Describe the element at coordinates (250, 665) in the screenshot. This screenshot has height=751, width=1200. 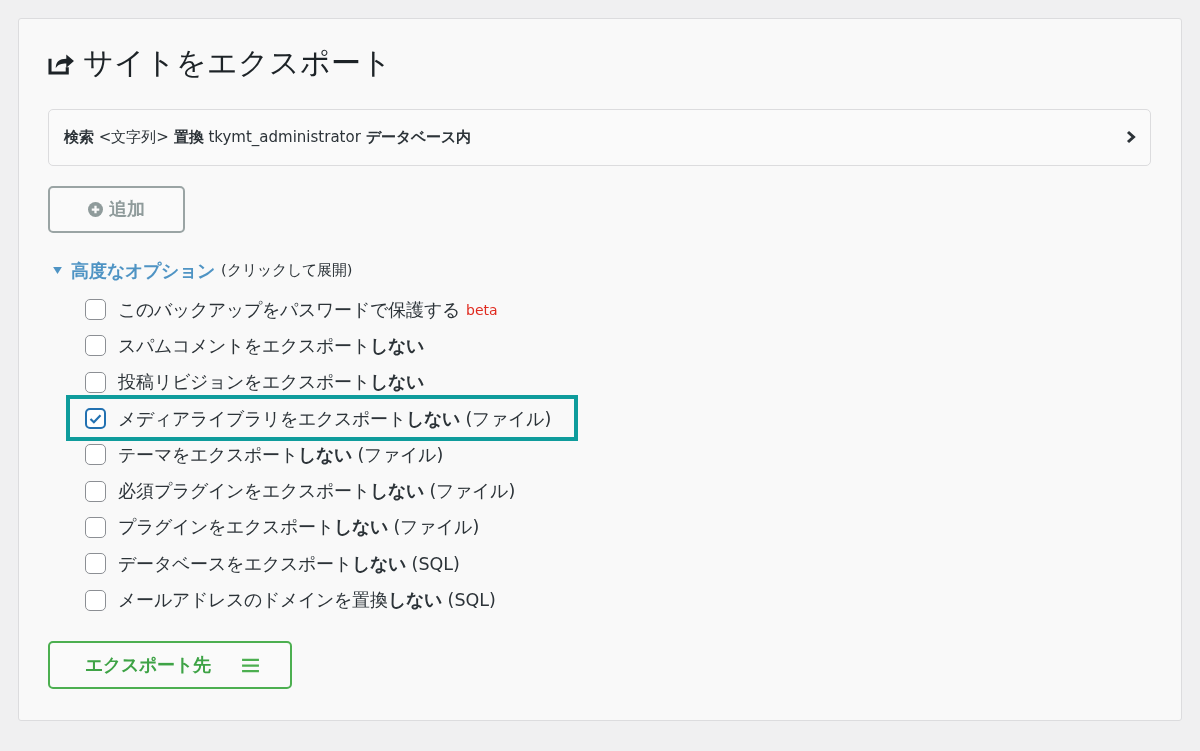
I see `menu-icon` at that location.